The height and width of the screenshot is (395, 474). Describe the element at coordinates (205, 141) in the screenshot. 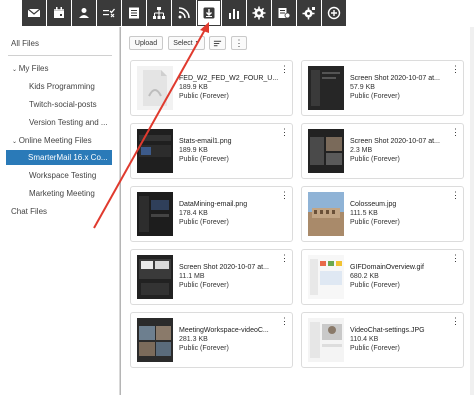

I see `file-name: Stats-email1.png` at that location.